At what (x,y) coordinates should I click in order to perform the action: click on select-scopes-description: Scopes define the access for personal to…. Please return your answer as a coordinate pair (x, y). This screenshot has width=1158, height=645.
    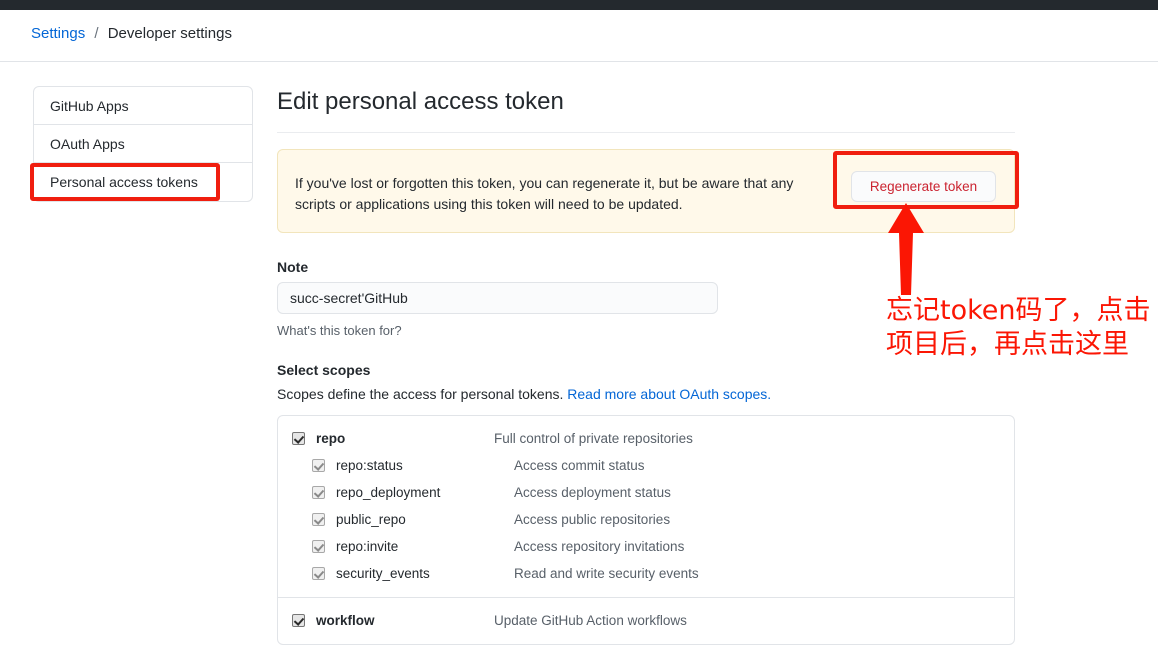
    Looking at the image, I should click on (646, 394).